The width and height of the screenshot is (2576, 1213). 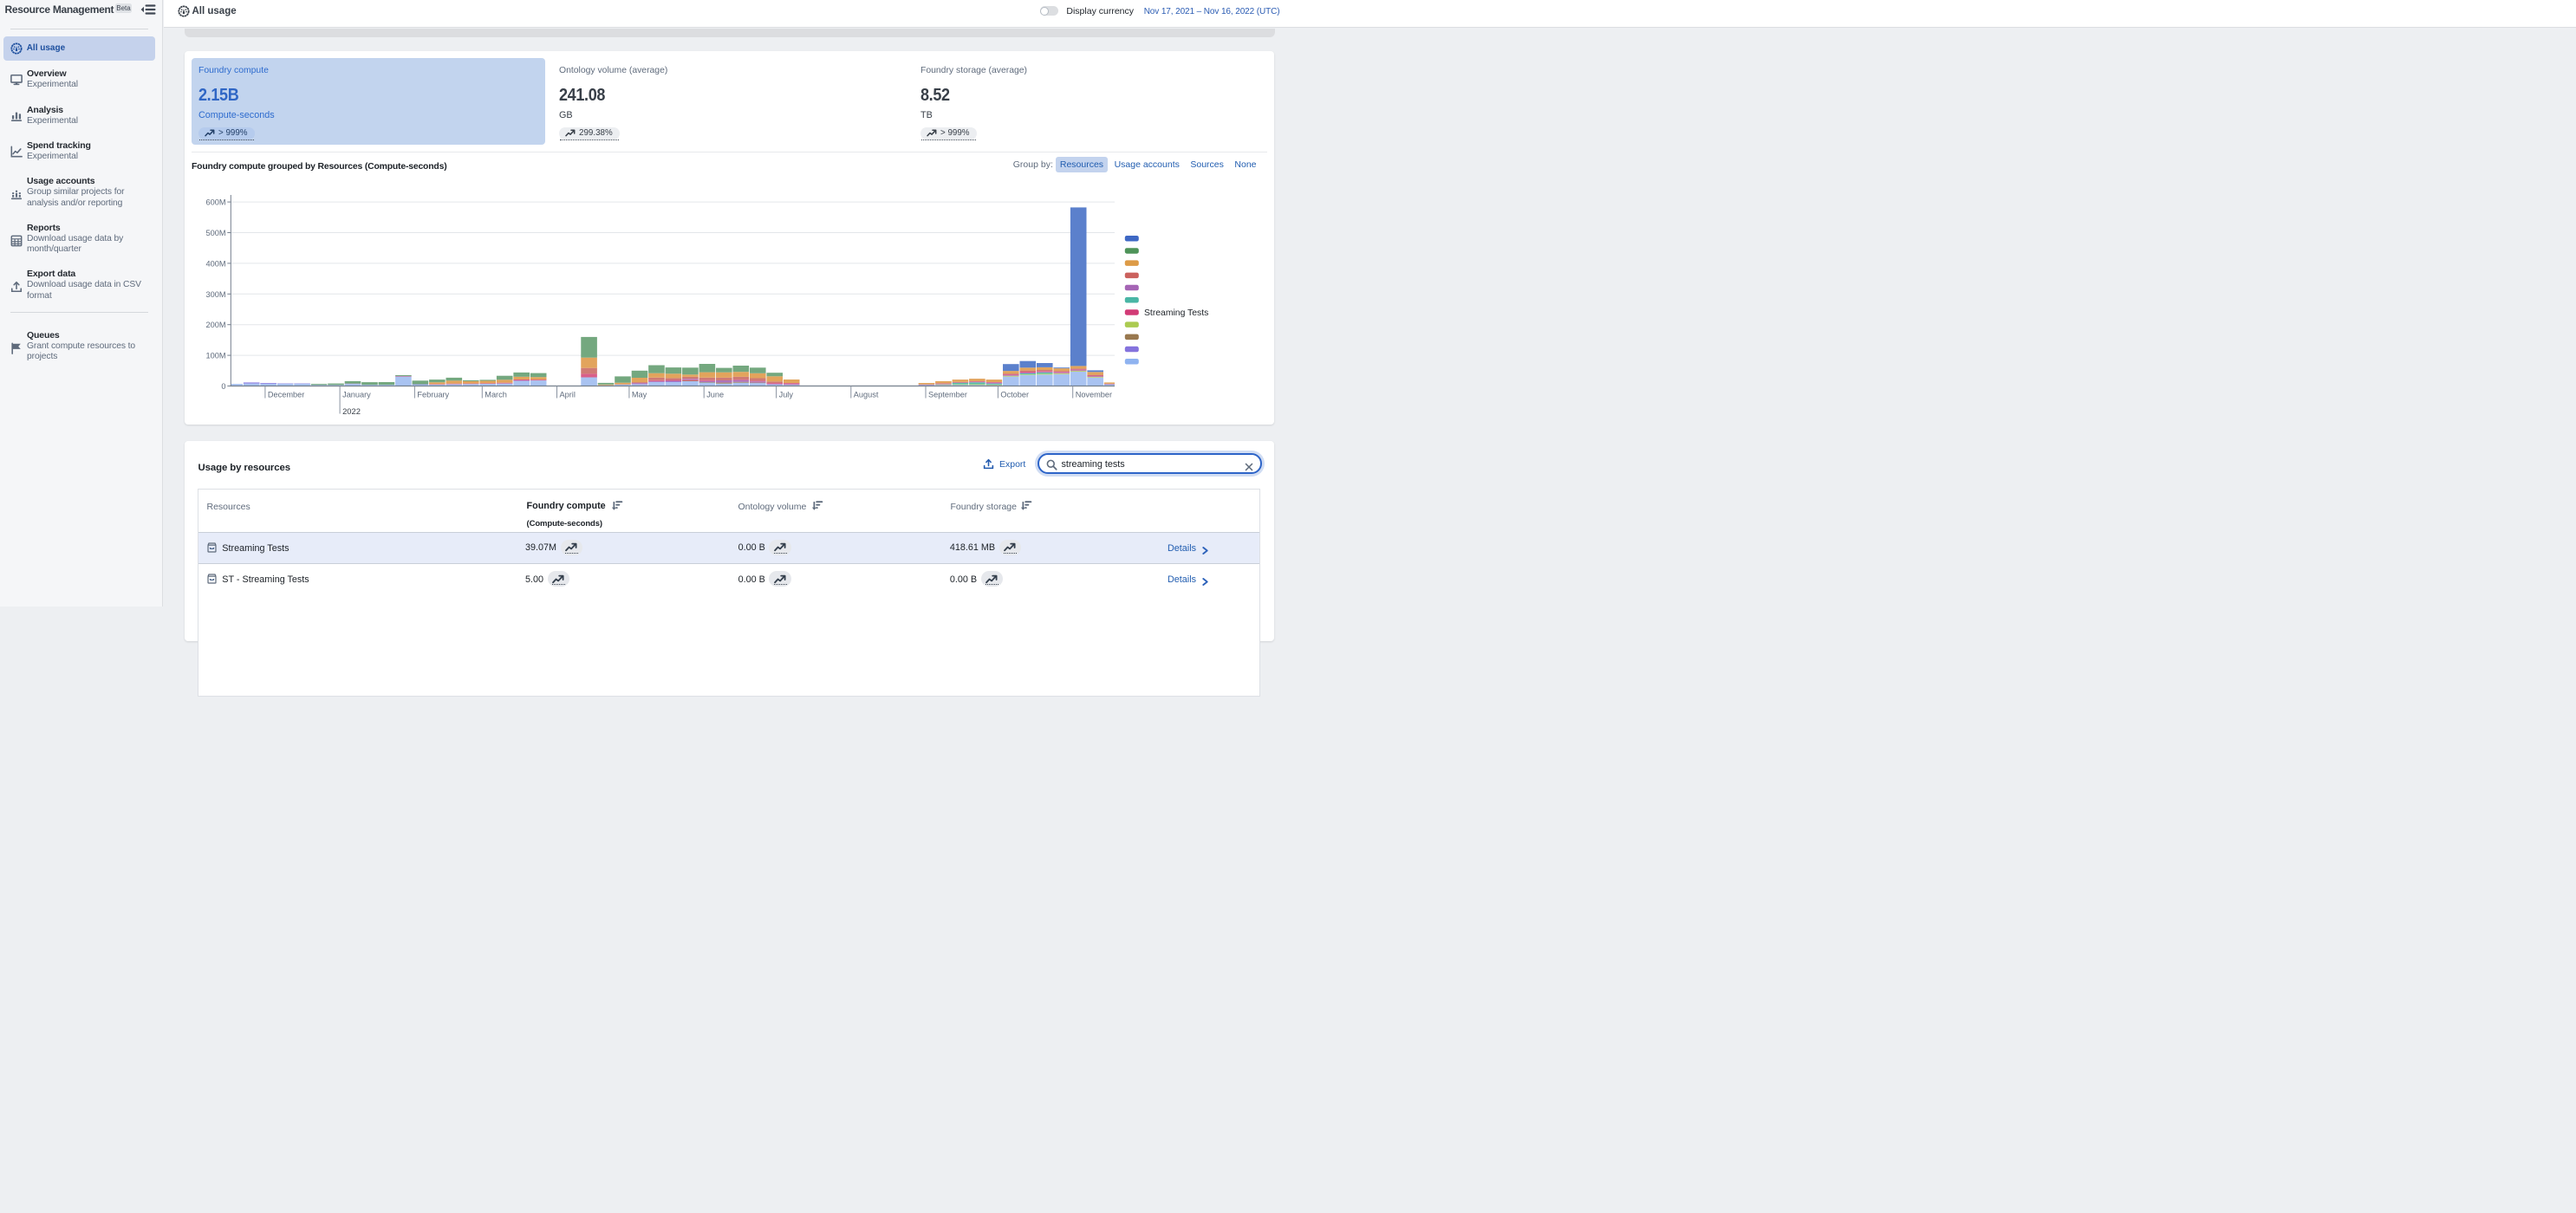 What do you see at coordinates (216, 202) in the screenshot?
I see `svg-text: 600M` at bounding box center [216, 202].